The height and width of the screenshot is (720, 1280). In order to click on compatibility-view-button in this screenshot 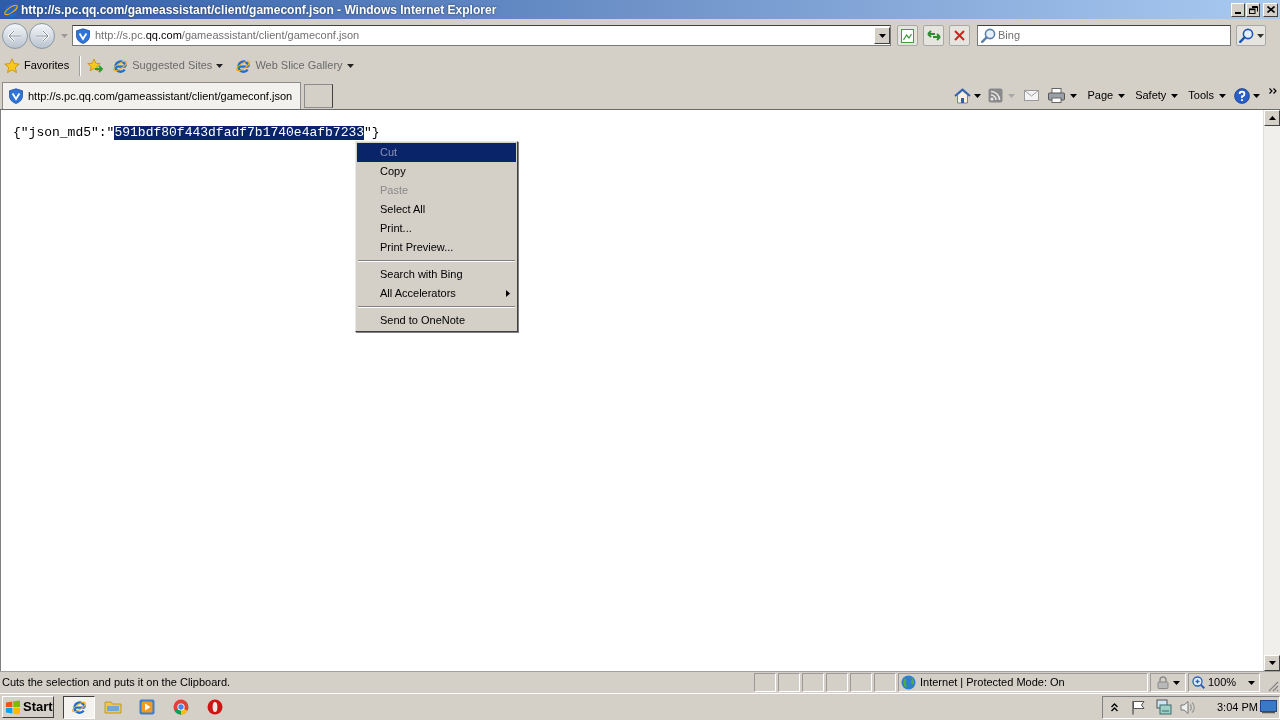, I will do `click(907, 35)`.